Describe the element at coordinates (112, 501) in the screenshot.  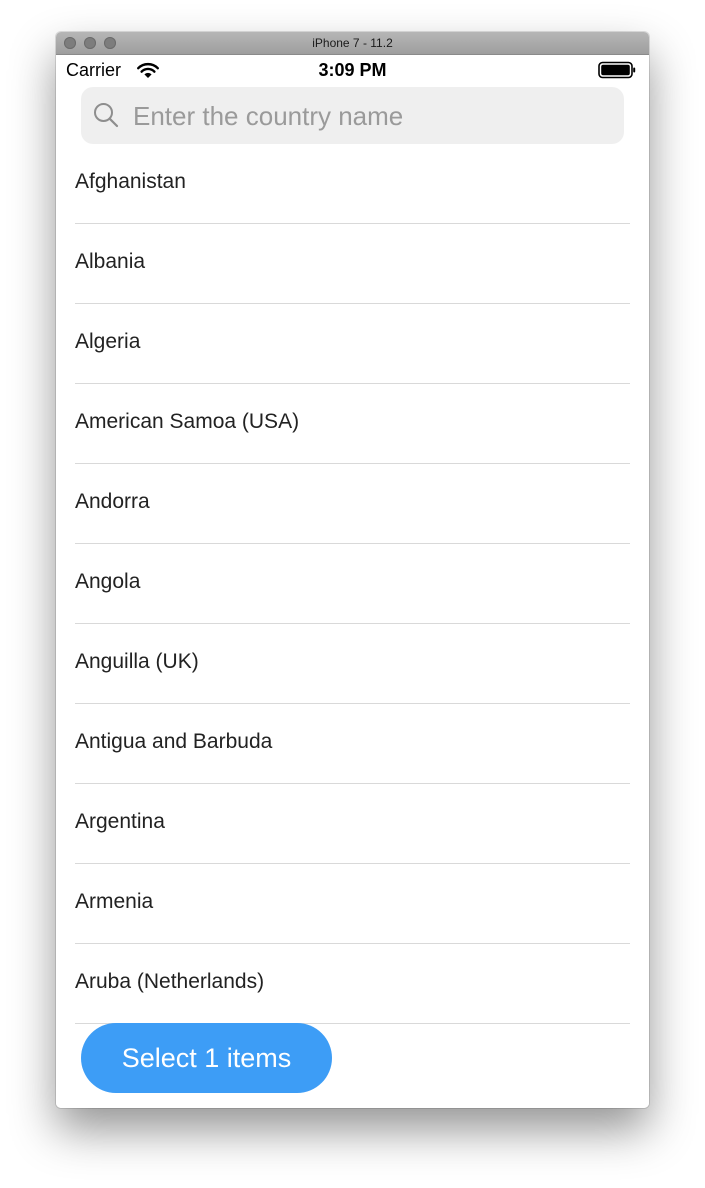
I see `list-item-label: Andorra` at that location.